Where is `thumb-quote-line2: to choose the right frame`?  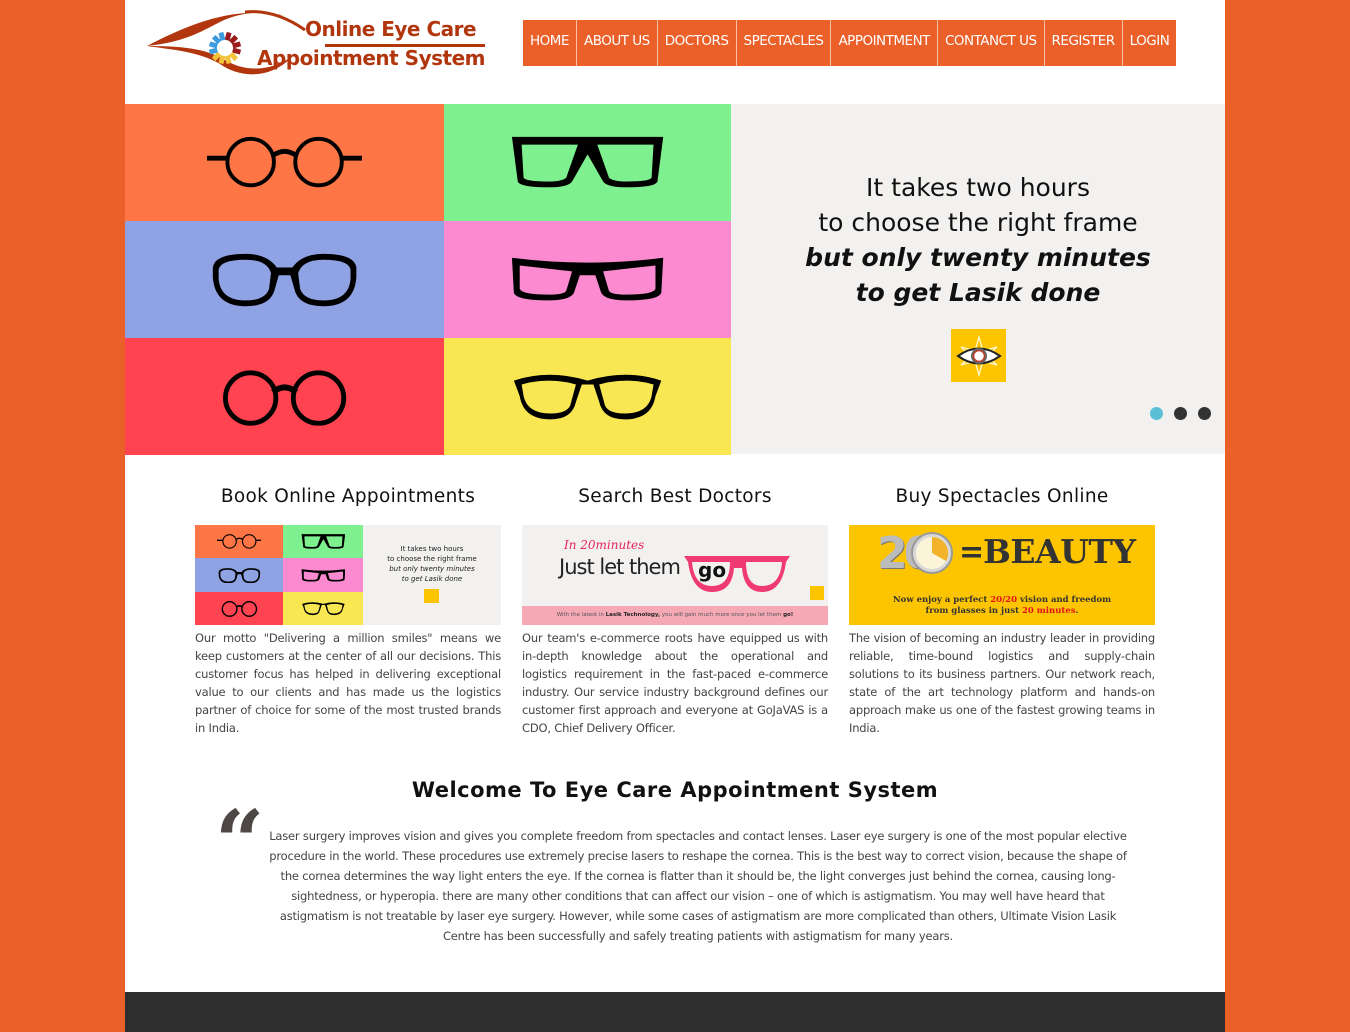 thumb-quote-line2: to choose the right frame is located at coordinates (432, 559).